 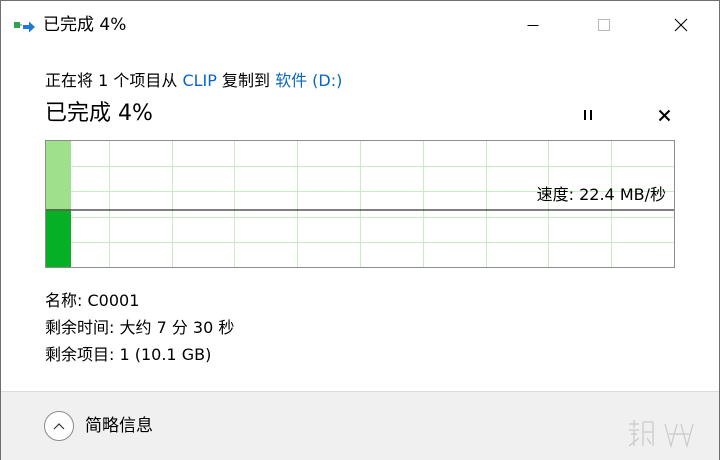 I want to click on speed-bar, so click(x=58, y=239).